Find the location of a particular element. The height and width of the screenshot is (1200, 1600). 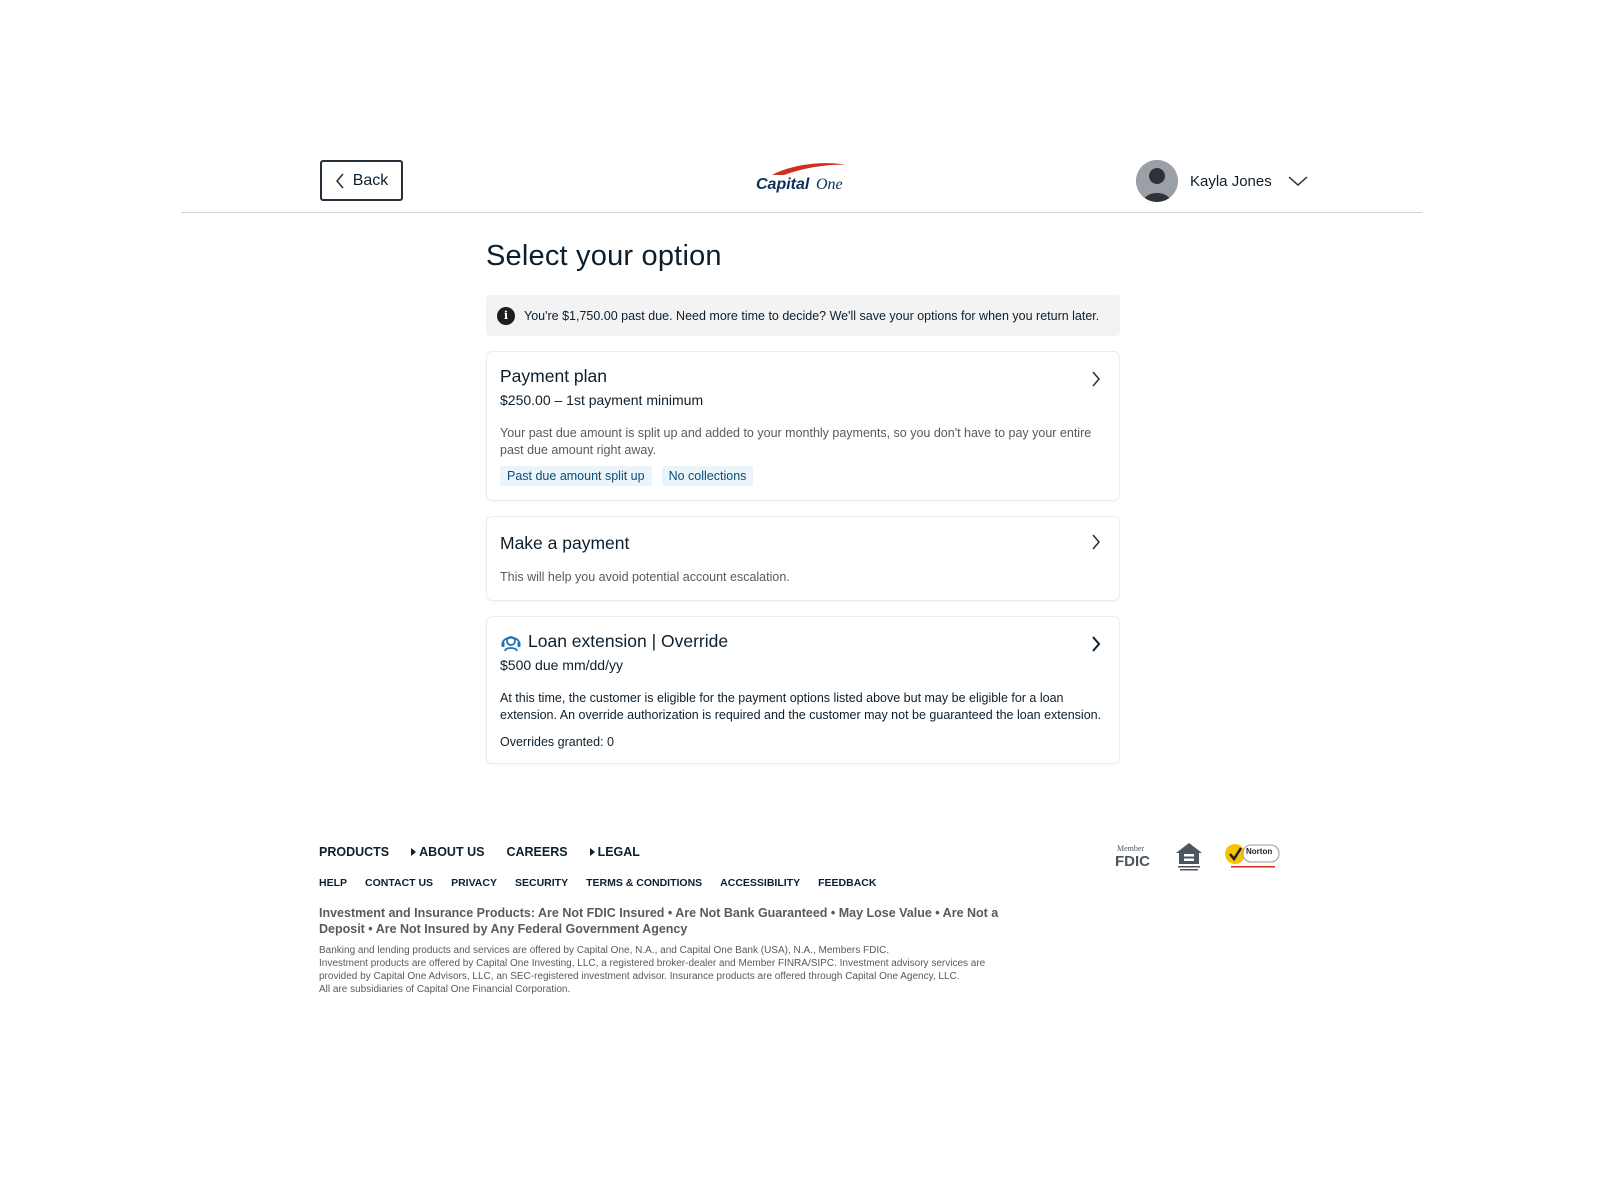

capital-one-logo: Capital One is located at coordinates (804, 179).